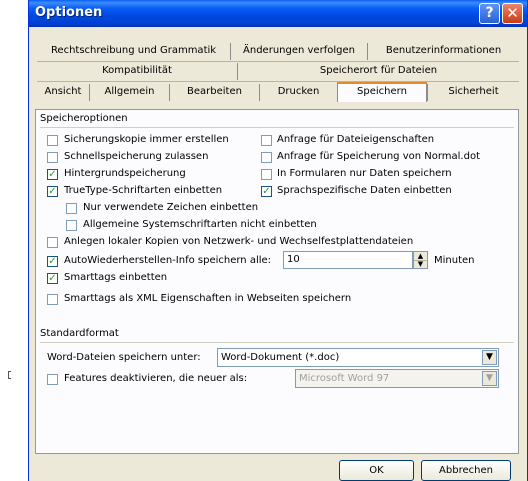  What do you see at coordinates (266, 140) in the screenshot?
I see `checkbox-prompt-properties` at bounding box center [266, 140].